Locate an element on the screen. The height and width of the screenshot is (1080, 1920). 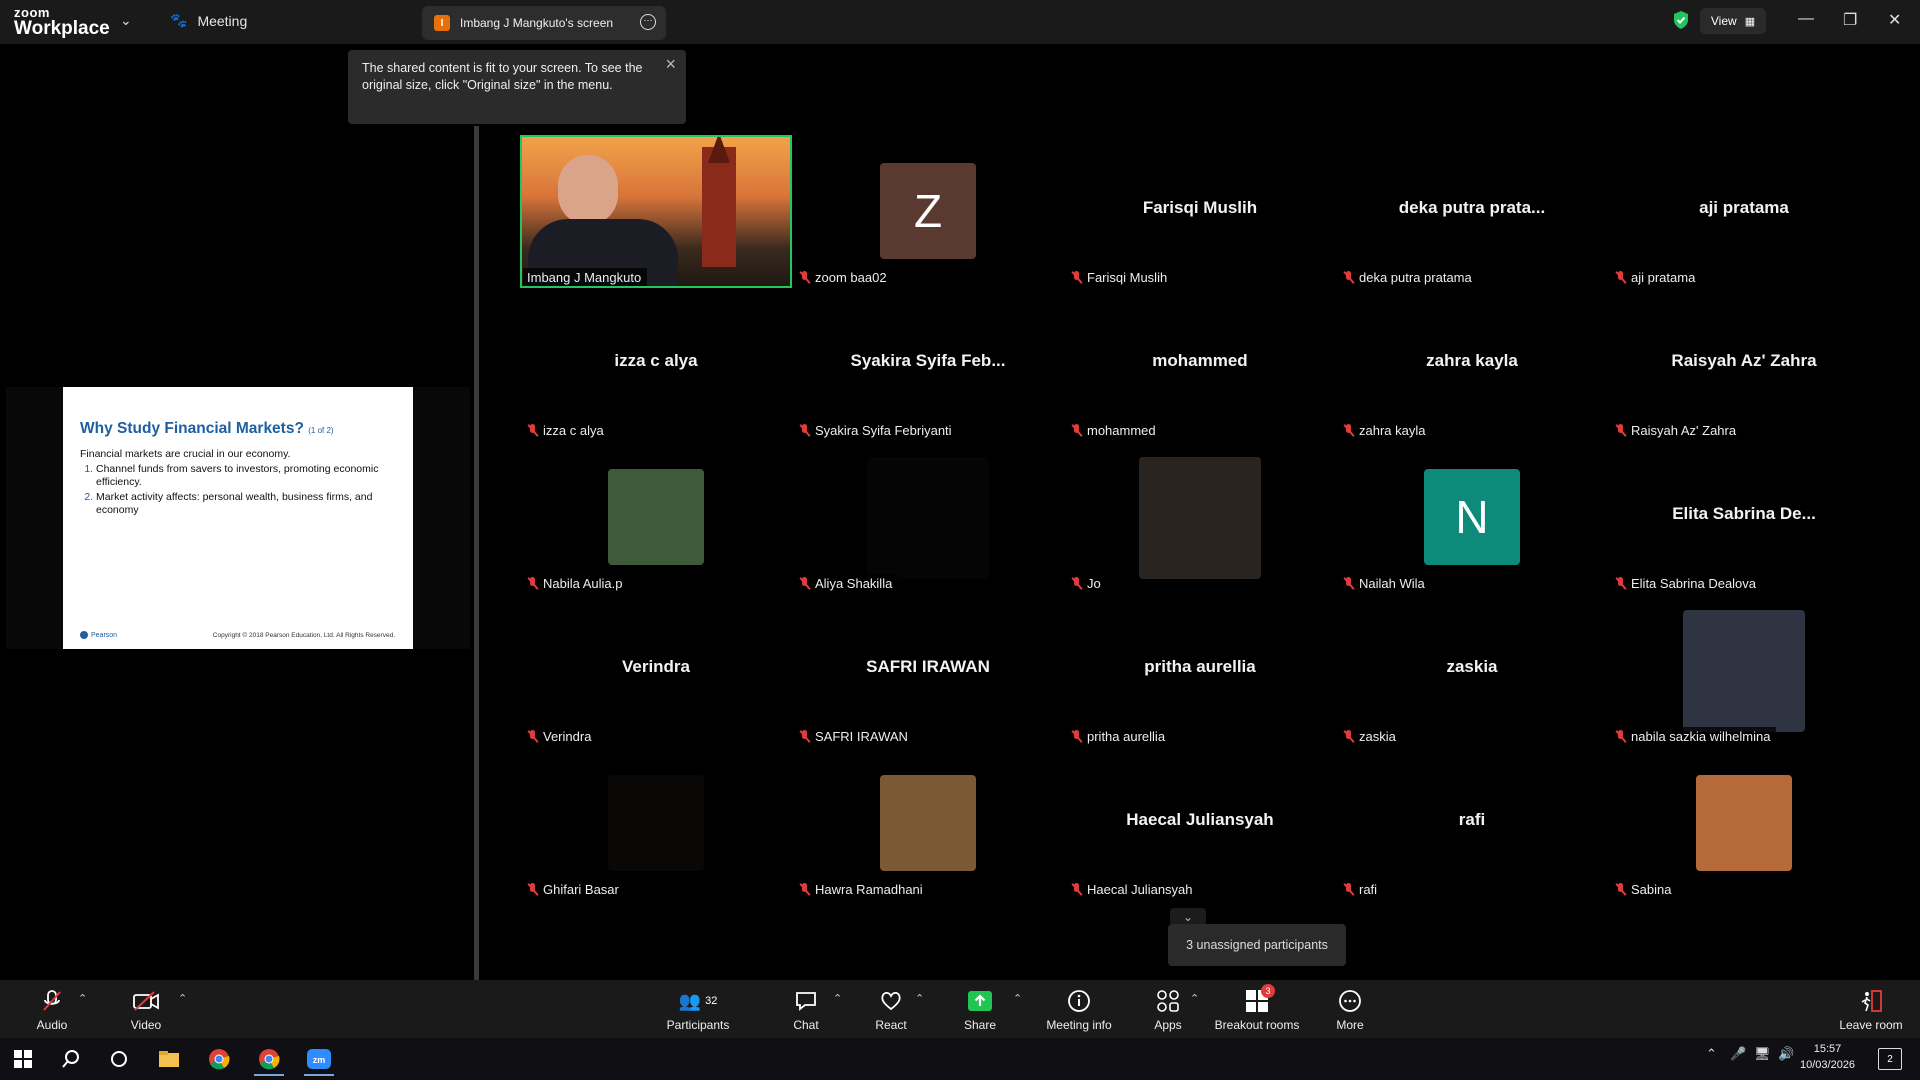
view-button: View ▦ is located at coordinates (1733, 21).